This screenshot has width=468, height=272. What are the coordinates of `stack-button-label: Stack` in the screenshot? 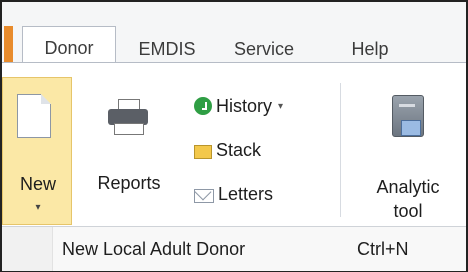 It's located at (239, 150).